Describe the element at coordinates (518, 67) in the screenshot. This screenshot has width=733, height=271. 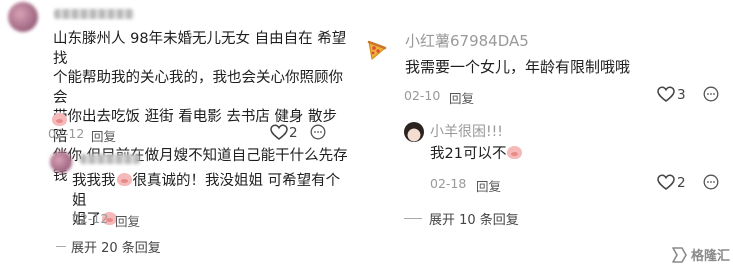
I see `comment-text: 我需要一个女儿，年龄有限制哦哦` at that location.